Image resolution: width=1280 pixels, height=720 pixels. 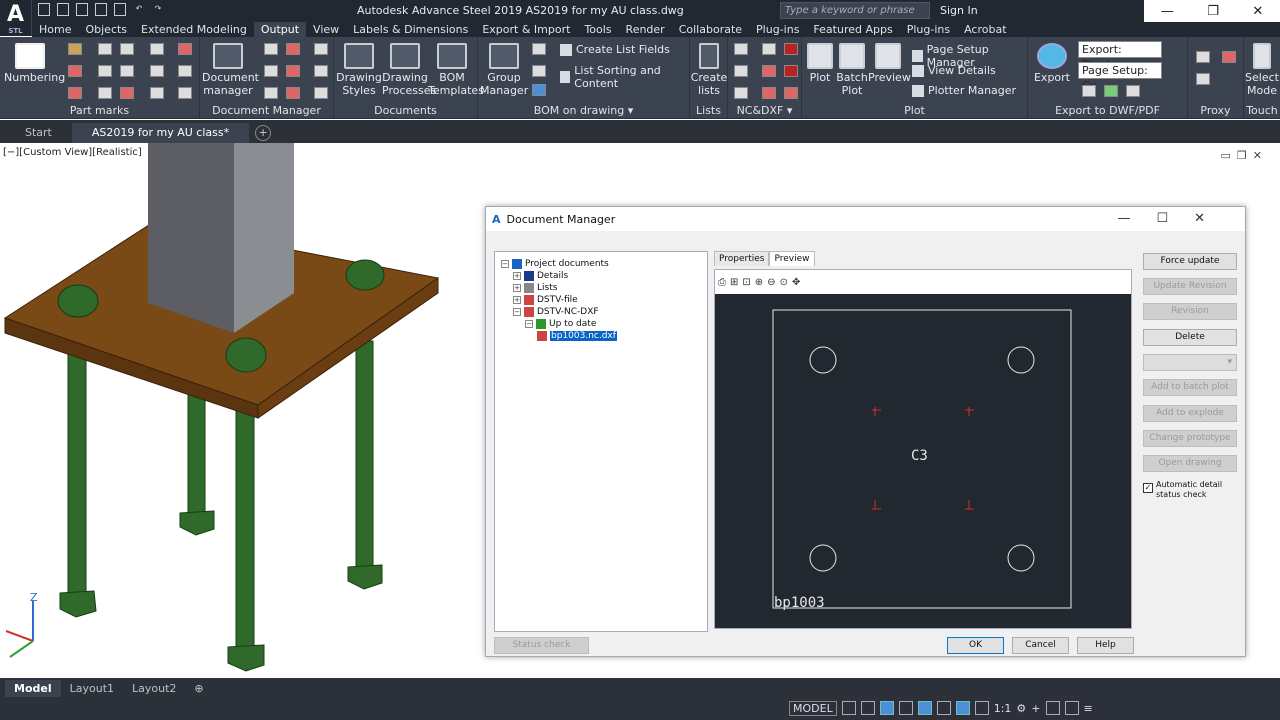 What do you see at coordinates (583, 110) in the screenshot?
I see `panel-title-bom-on-drawing: BOM on drawing ▾` at bounding box center [583, 110].